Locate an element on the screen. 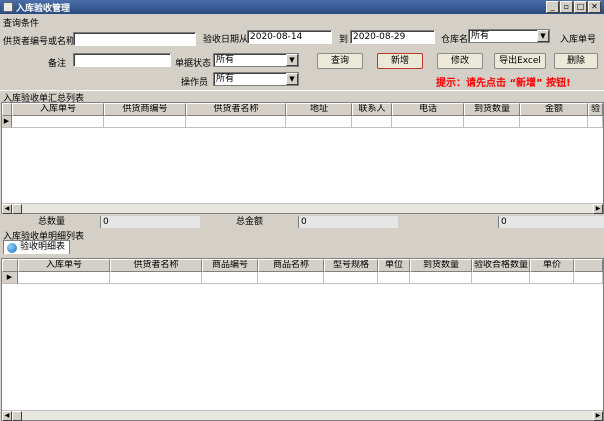 This screenshot has height=421, width=604. operator-value: 所有 is located at coordinates (225, 79).